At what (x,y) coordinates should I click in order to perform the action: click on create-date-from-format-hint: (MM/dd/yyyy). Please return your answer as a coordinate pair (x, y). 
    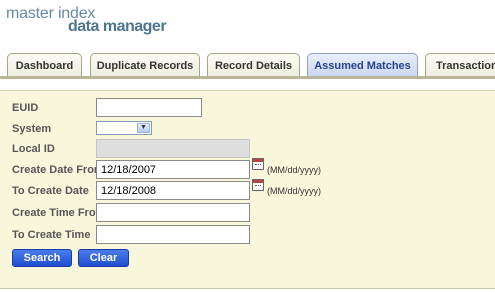
    Looking at the image, I should click on (294, 170).